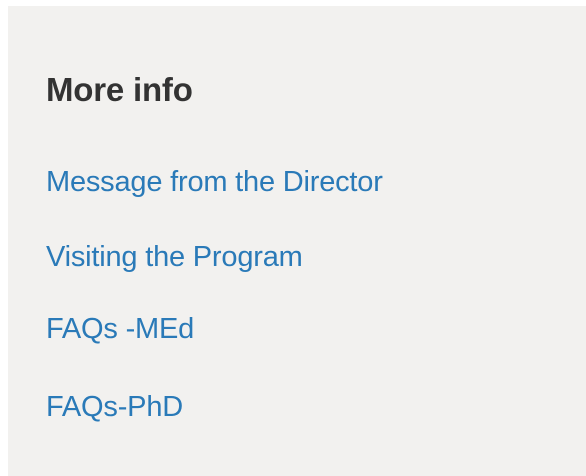  I want to click on list-item: Message from the Director, so click(214, 182).